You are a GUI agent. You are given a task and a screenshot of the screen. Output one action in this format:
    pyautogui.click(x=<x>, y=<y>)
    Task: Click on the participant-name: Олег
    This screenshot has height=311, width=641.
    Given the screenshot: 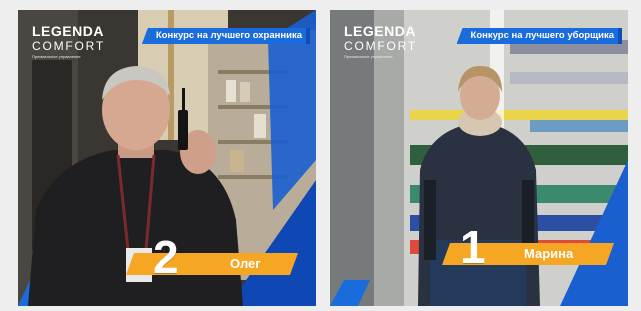 What is the action you would take?
    pyautogui.click(x=245, y=263)
    